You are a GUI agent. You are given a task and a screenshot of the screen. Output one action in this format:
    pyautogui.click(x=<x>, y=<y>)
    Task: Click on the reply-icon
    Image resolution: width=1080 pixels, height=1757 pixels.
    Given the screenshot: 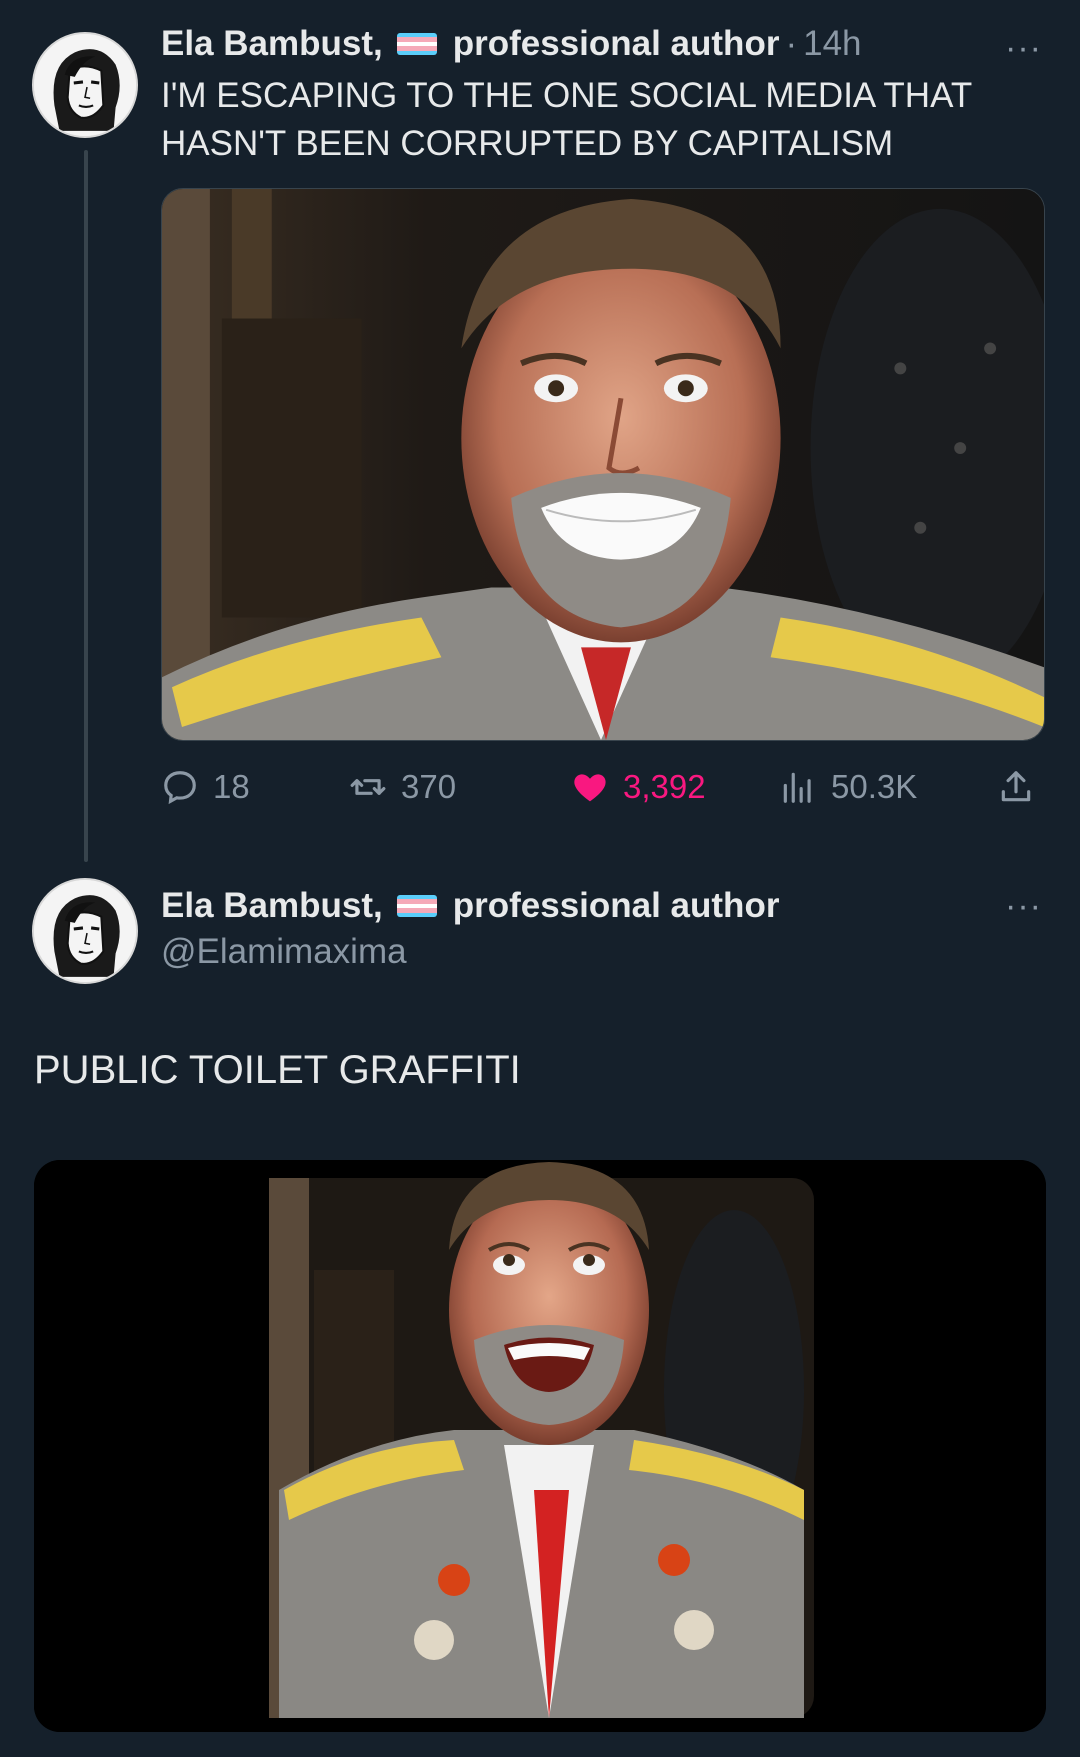 What is the action you would take?
    pyautogui.click(x=180, y=788)
    